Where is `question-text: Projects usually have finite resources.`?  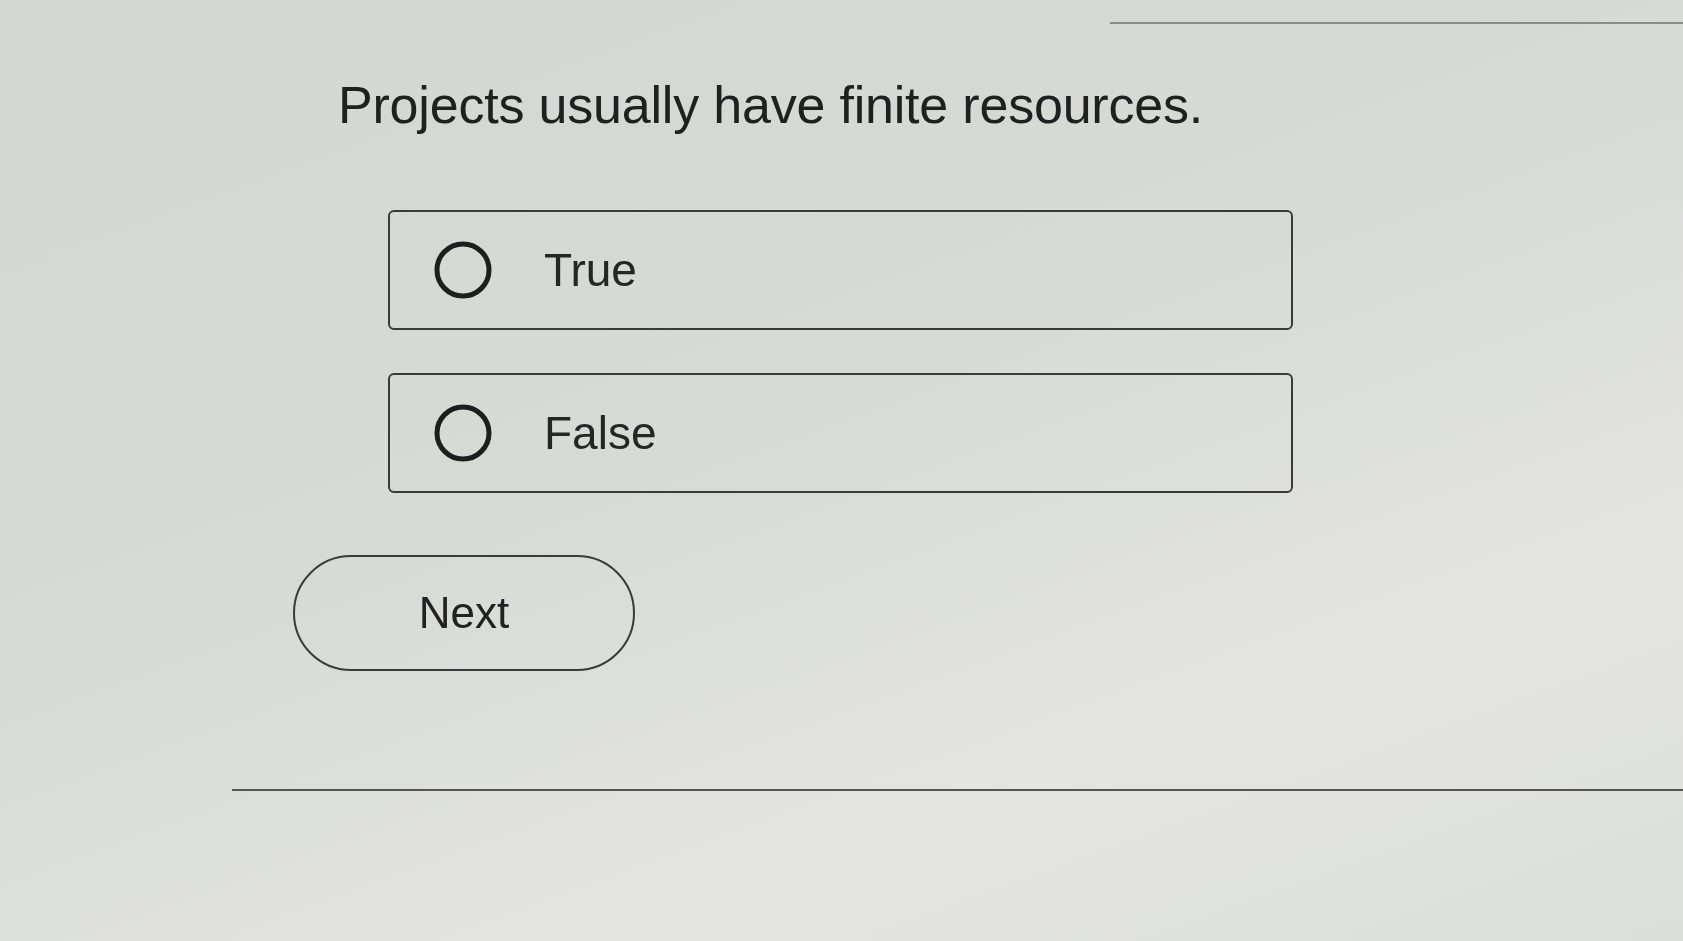 question-text: Projects usually have finite resources. is located at coordinates (771, 105).